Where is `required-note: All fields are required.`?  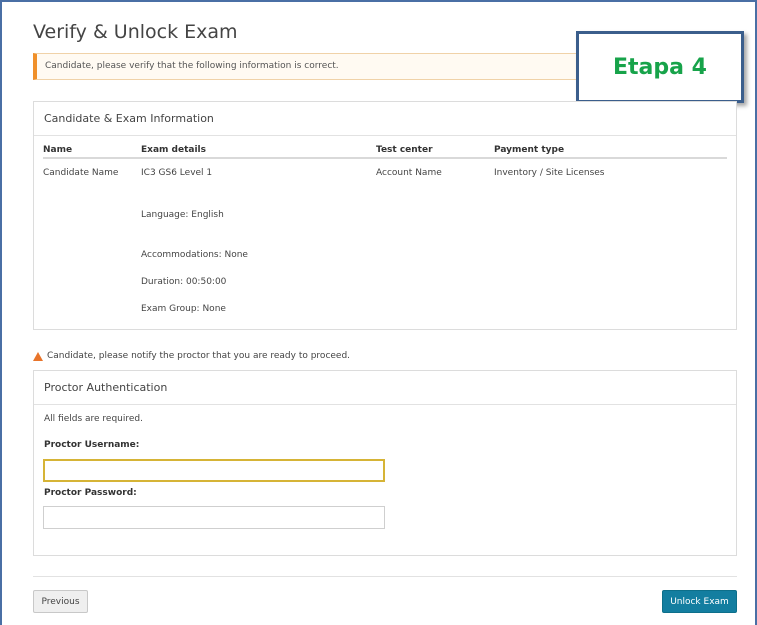 required-note: All fields are required. is located at coordinates (93, 419).